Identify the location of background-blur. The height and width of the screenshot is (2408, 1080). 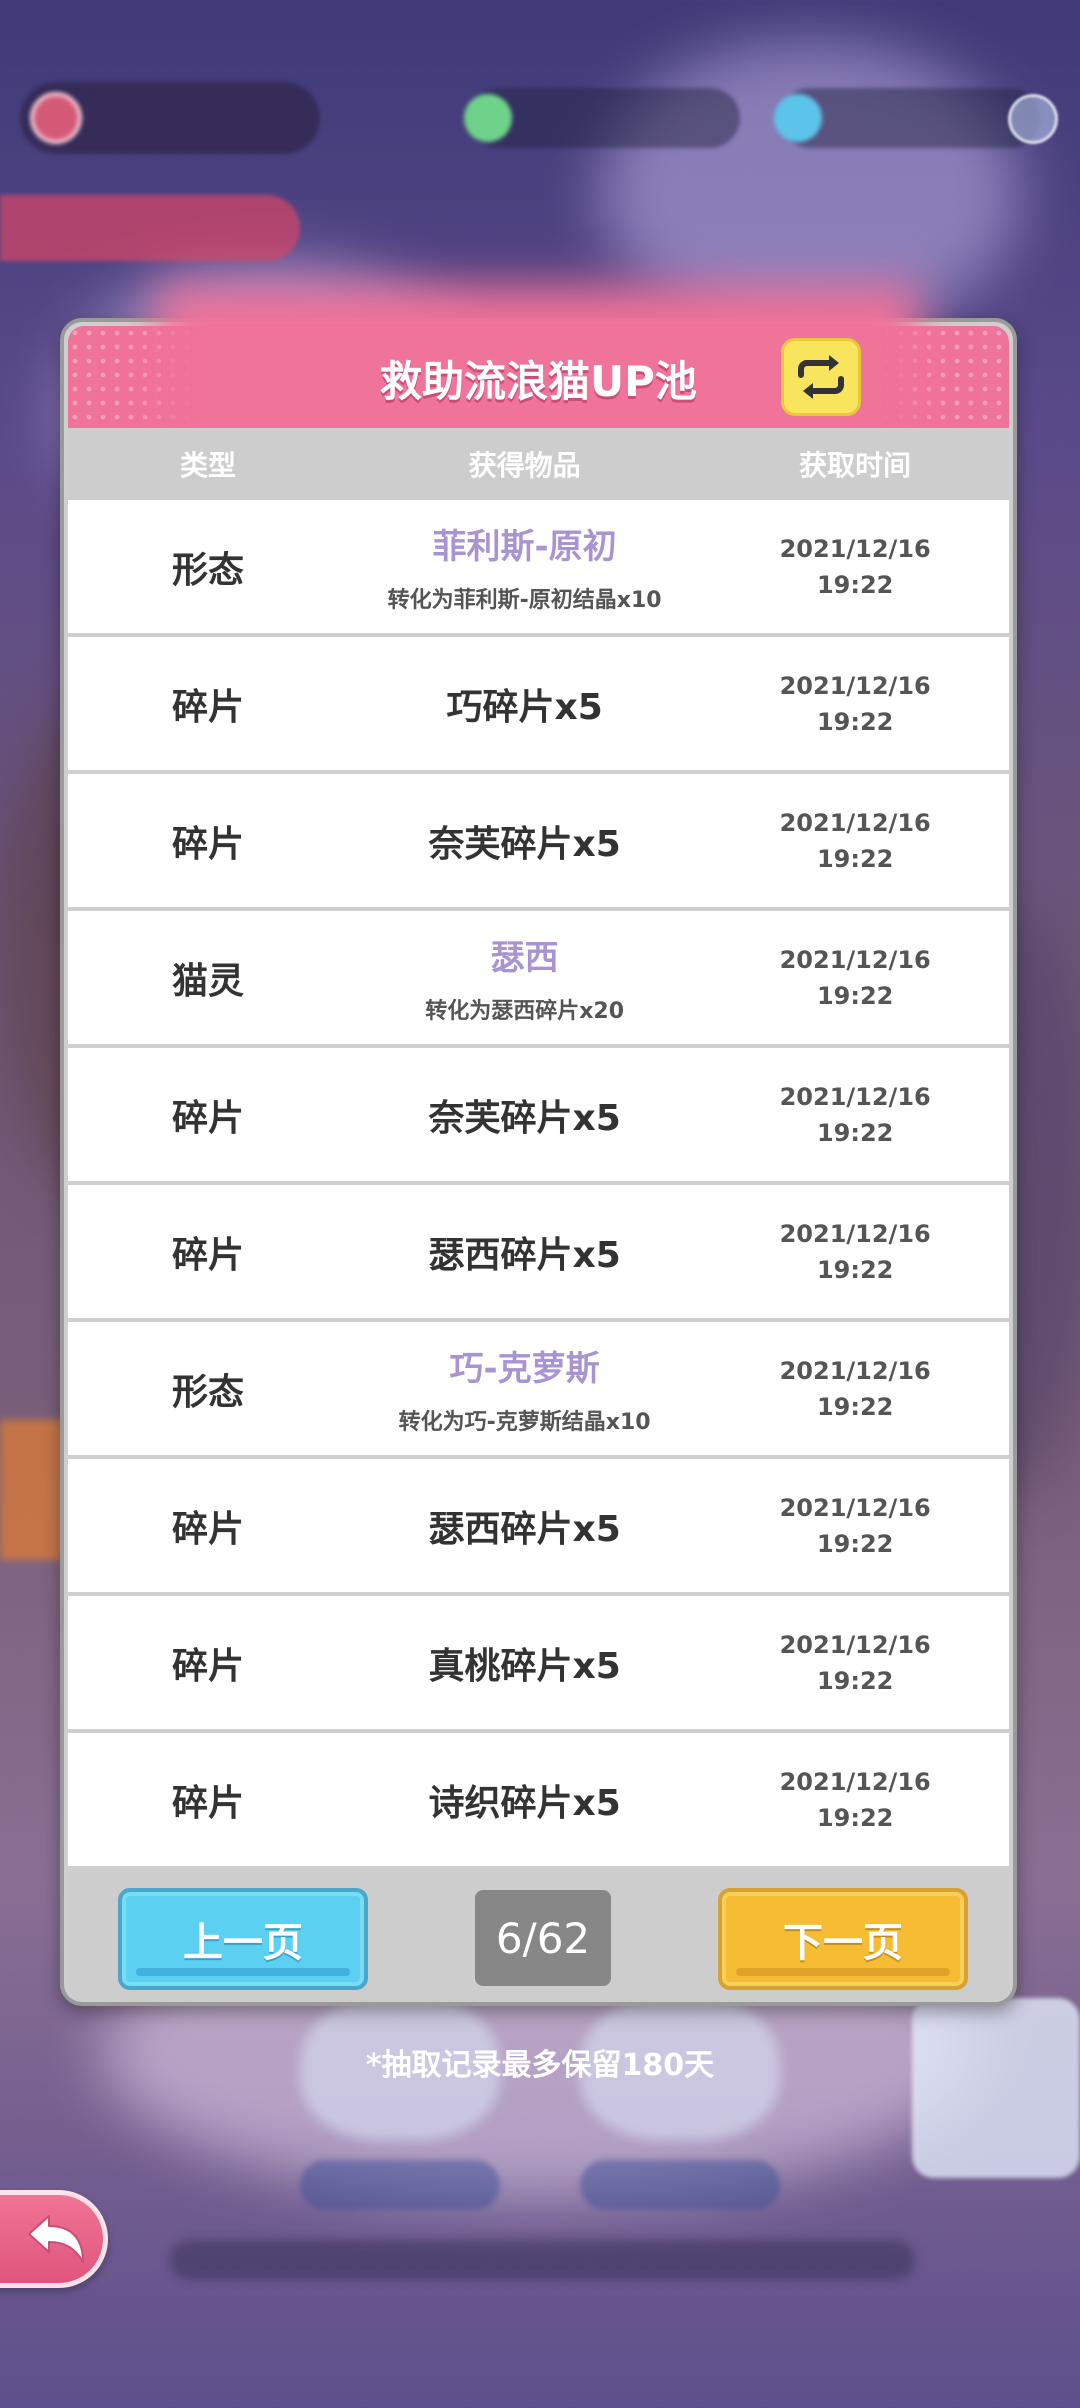
(810, 190).